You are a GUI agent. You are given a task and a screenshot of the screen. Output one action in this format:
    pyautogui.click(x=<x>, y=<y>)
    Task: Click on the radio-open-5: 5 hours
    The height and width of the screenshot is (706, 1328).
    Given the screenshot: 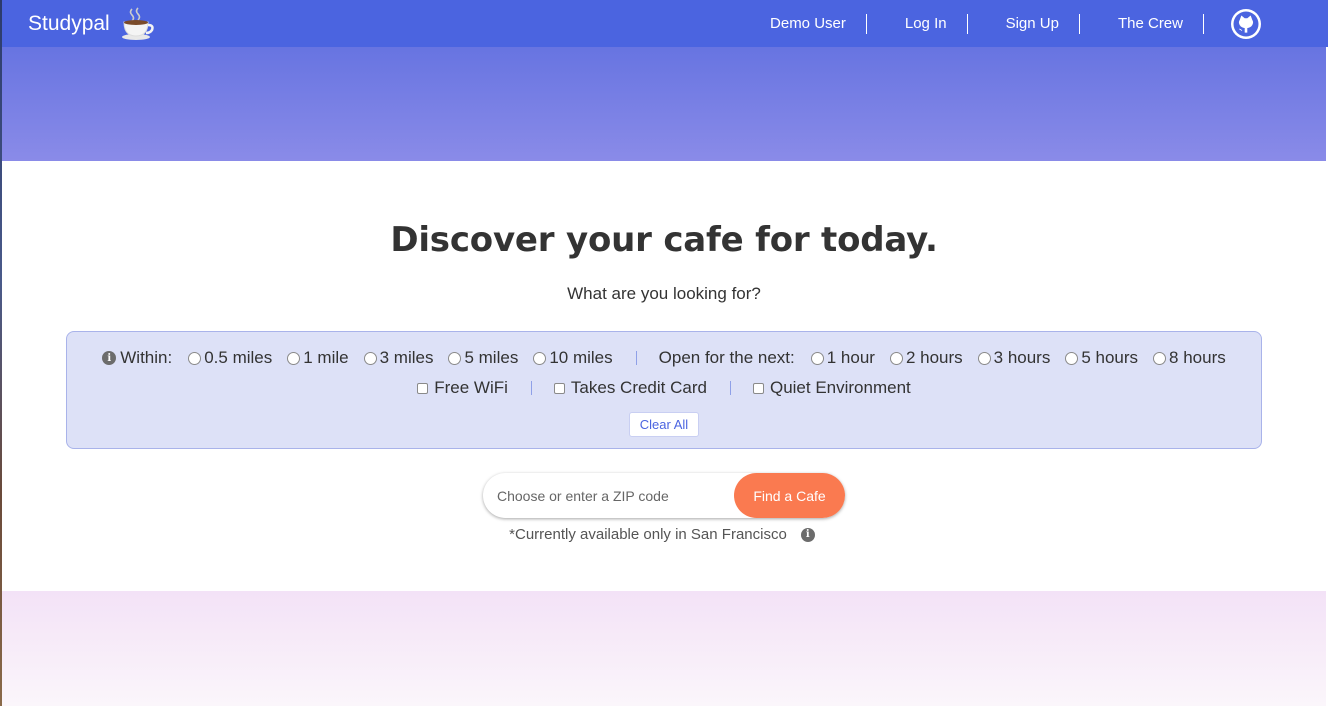 What is the action you would take?
    pyautogui.click(x=1101, y=358)
    